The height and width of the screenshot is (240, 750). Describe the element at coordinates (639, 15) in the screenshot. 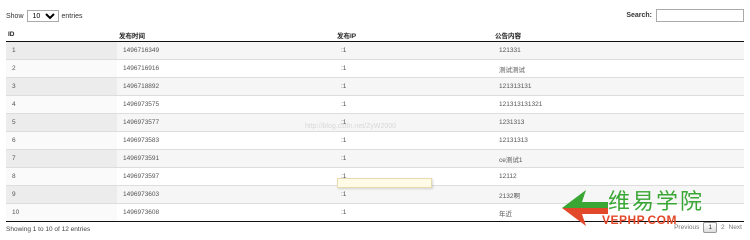

I see `search-label: Search:` at that location.